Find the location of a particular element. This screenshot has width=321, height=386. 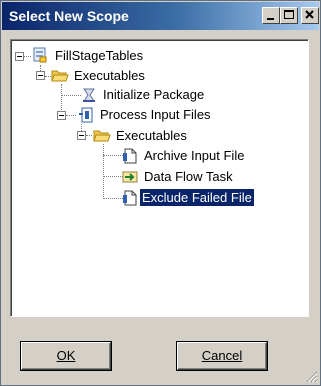

maximize-button is located at coordinates (289, 15).